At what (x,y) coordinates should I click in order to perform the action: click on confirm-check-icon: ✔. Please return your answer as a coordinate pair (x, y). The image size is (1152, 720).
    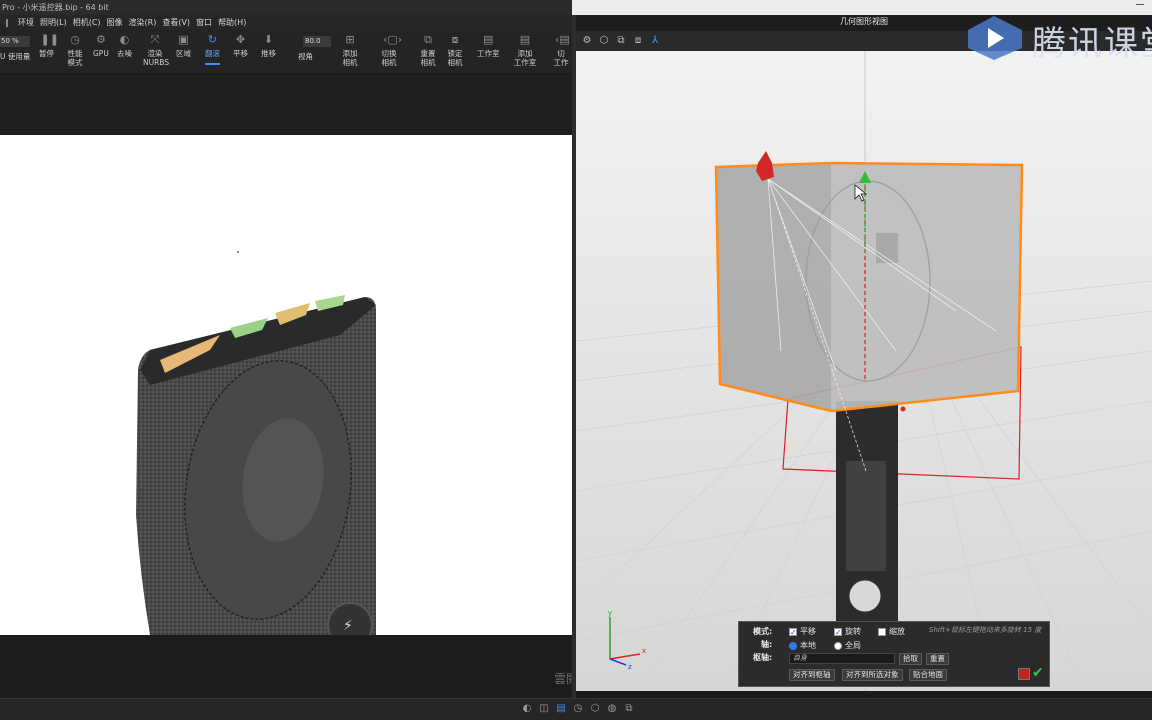
    Looking at the image, I should click on (1039, 673).